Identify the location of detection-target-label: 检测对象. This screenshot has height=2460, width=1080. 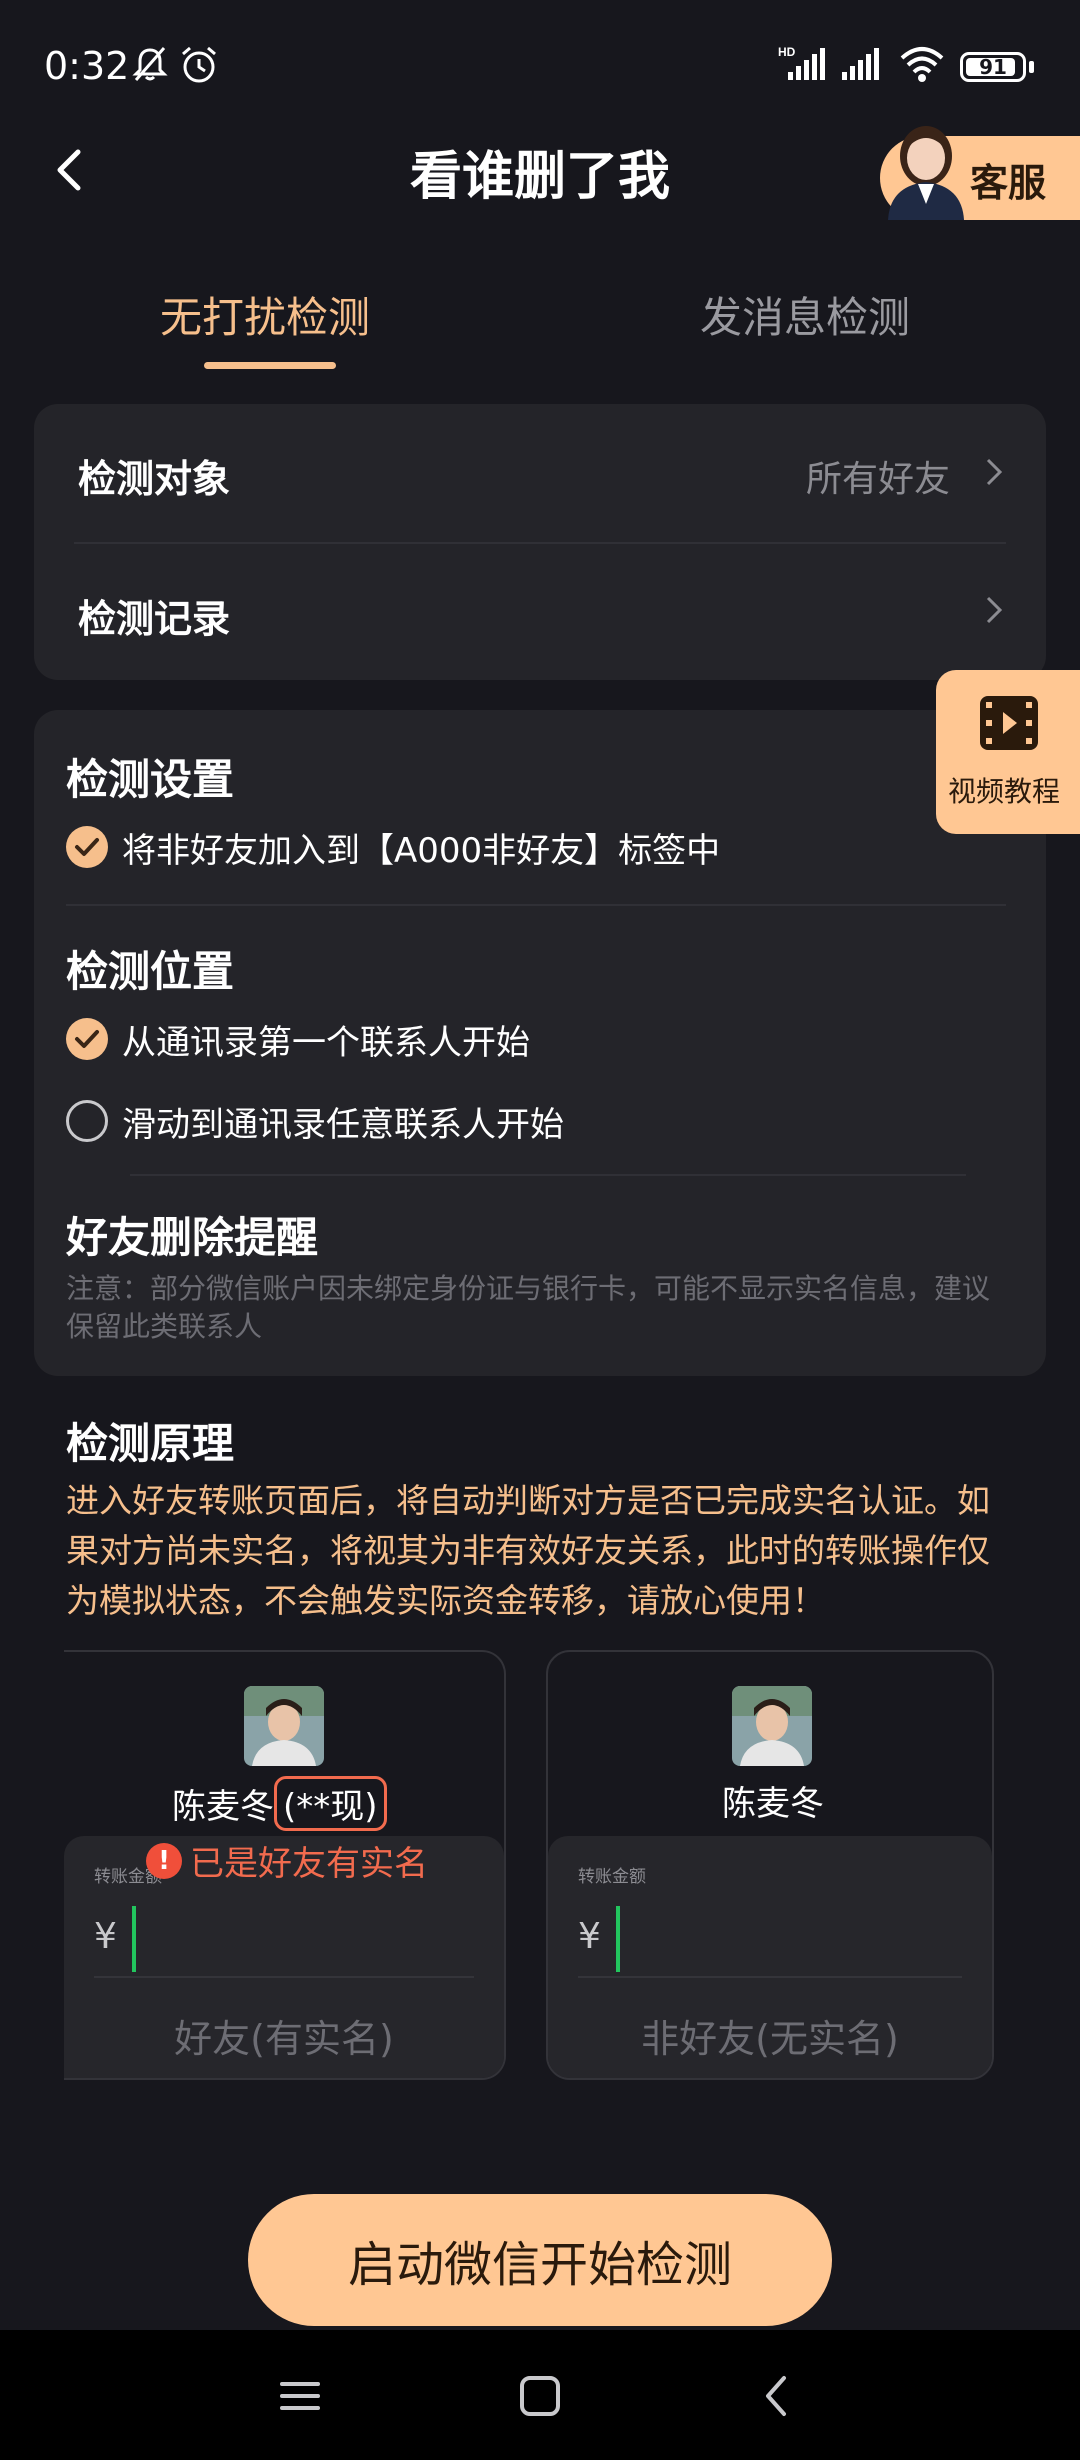
(154, 475).